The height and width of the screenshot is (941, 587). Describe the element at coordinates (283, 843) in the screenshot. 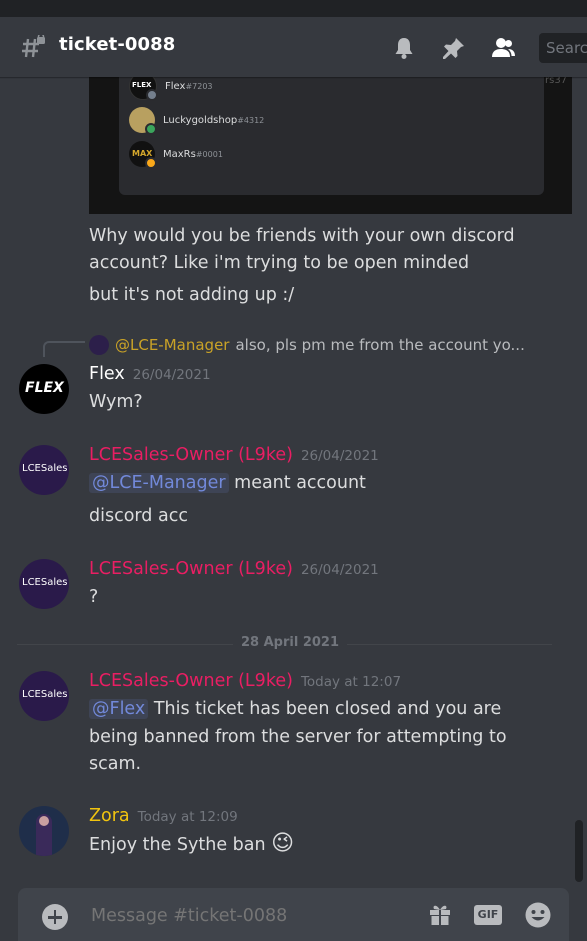

I see `wink-emoji: 😉` at that location.